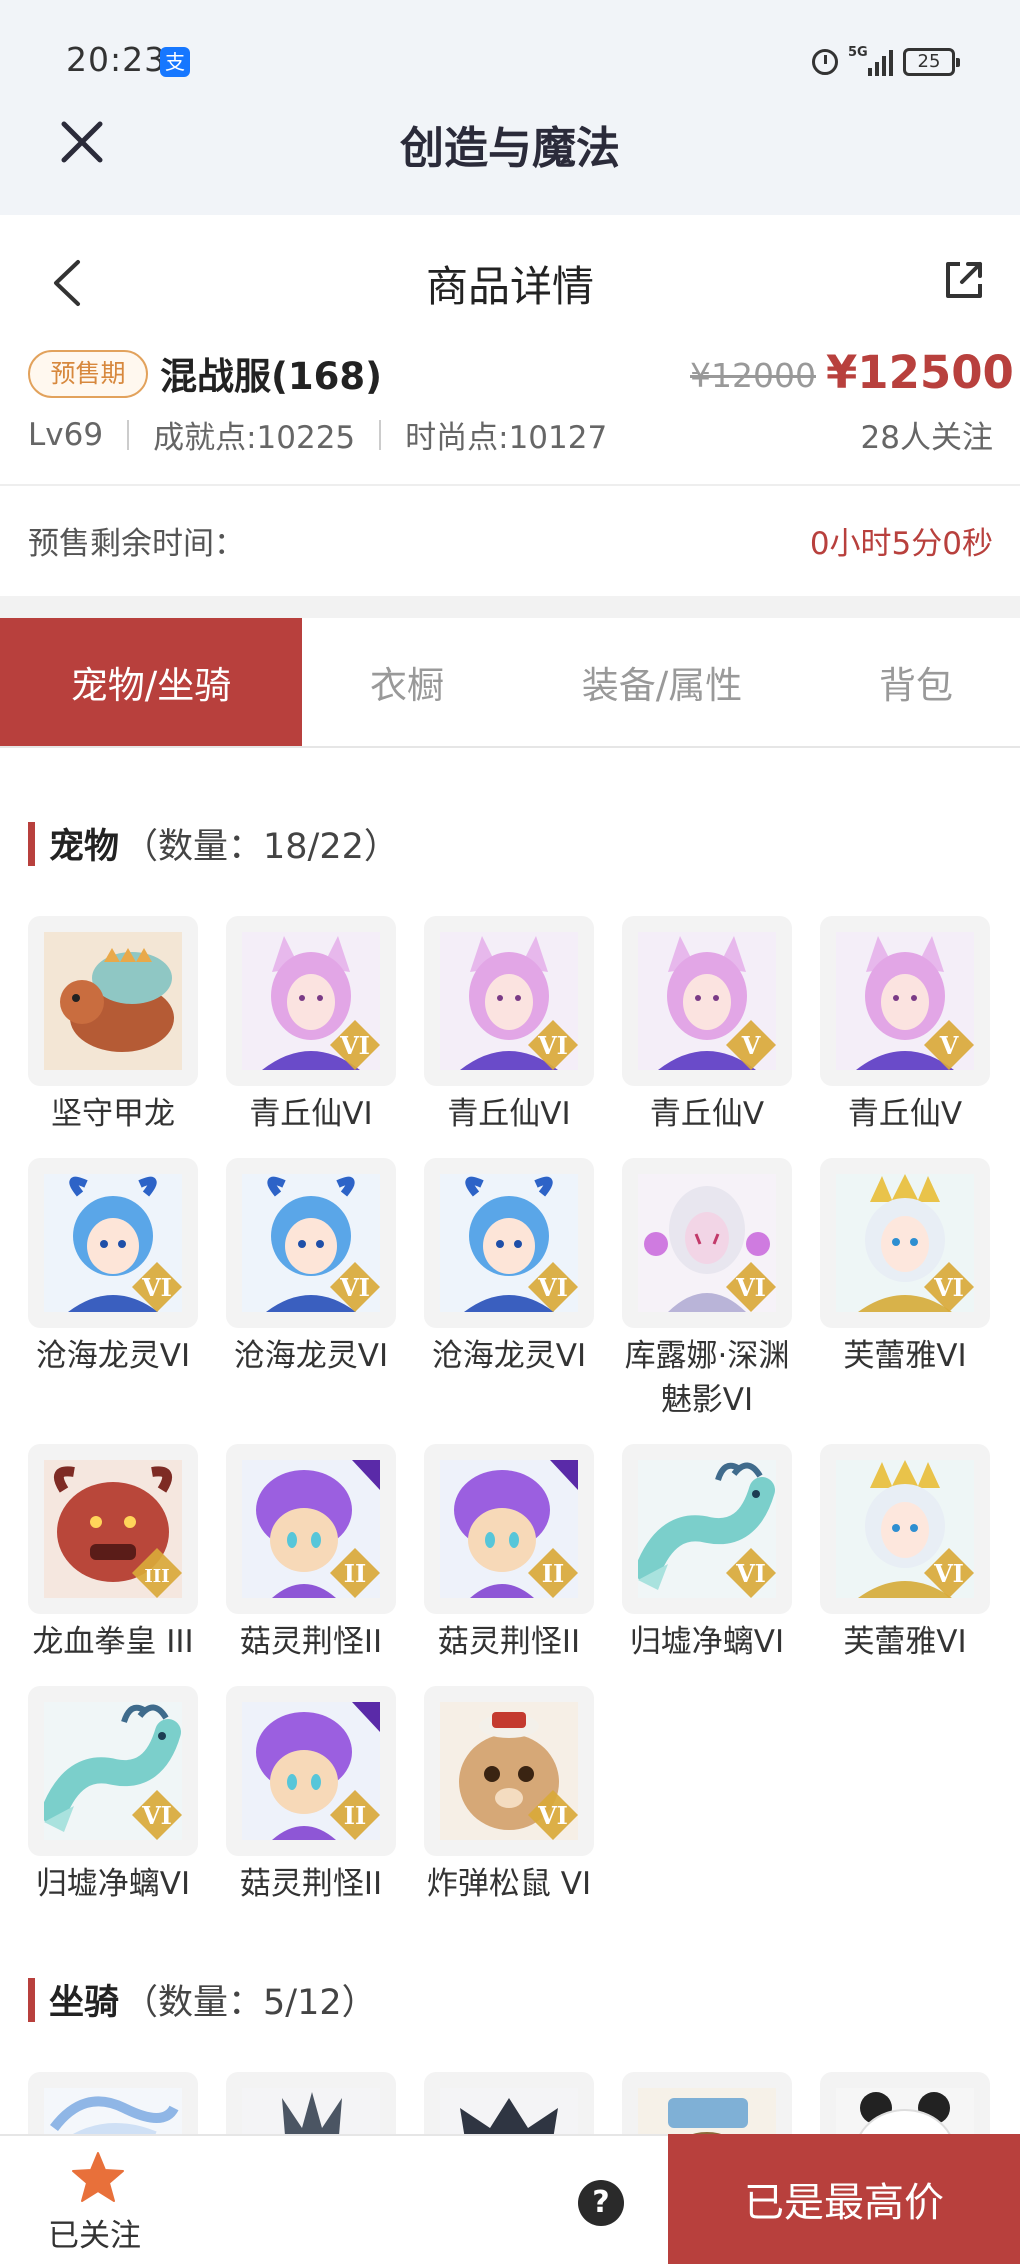 Image resolution: width=1020 pixels, height=2264 pixels. I want to click on level: Lv69, so click(66, 434).